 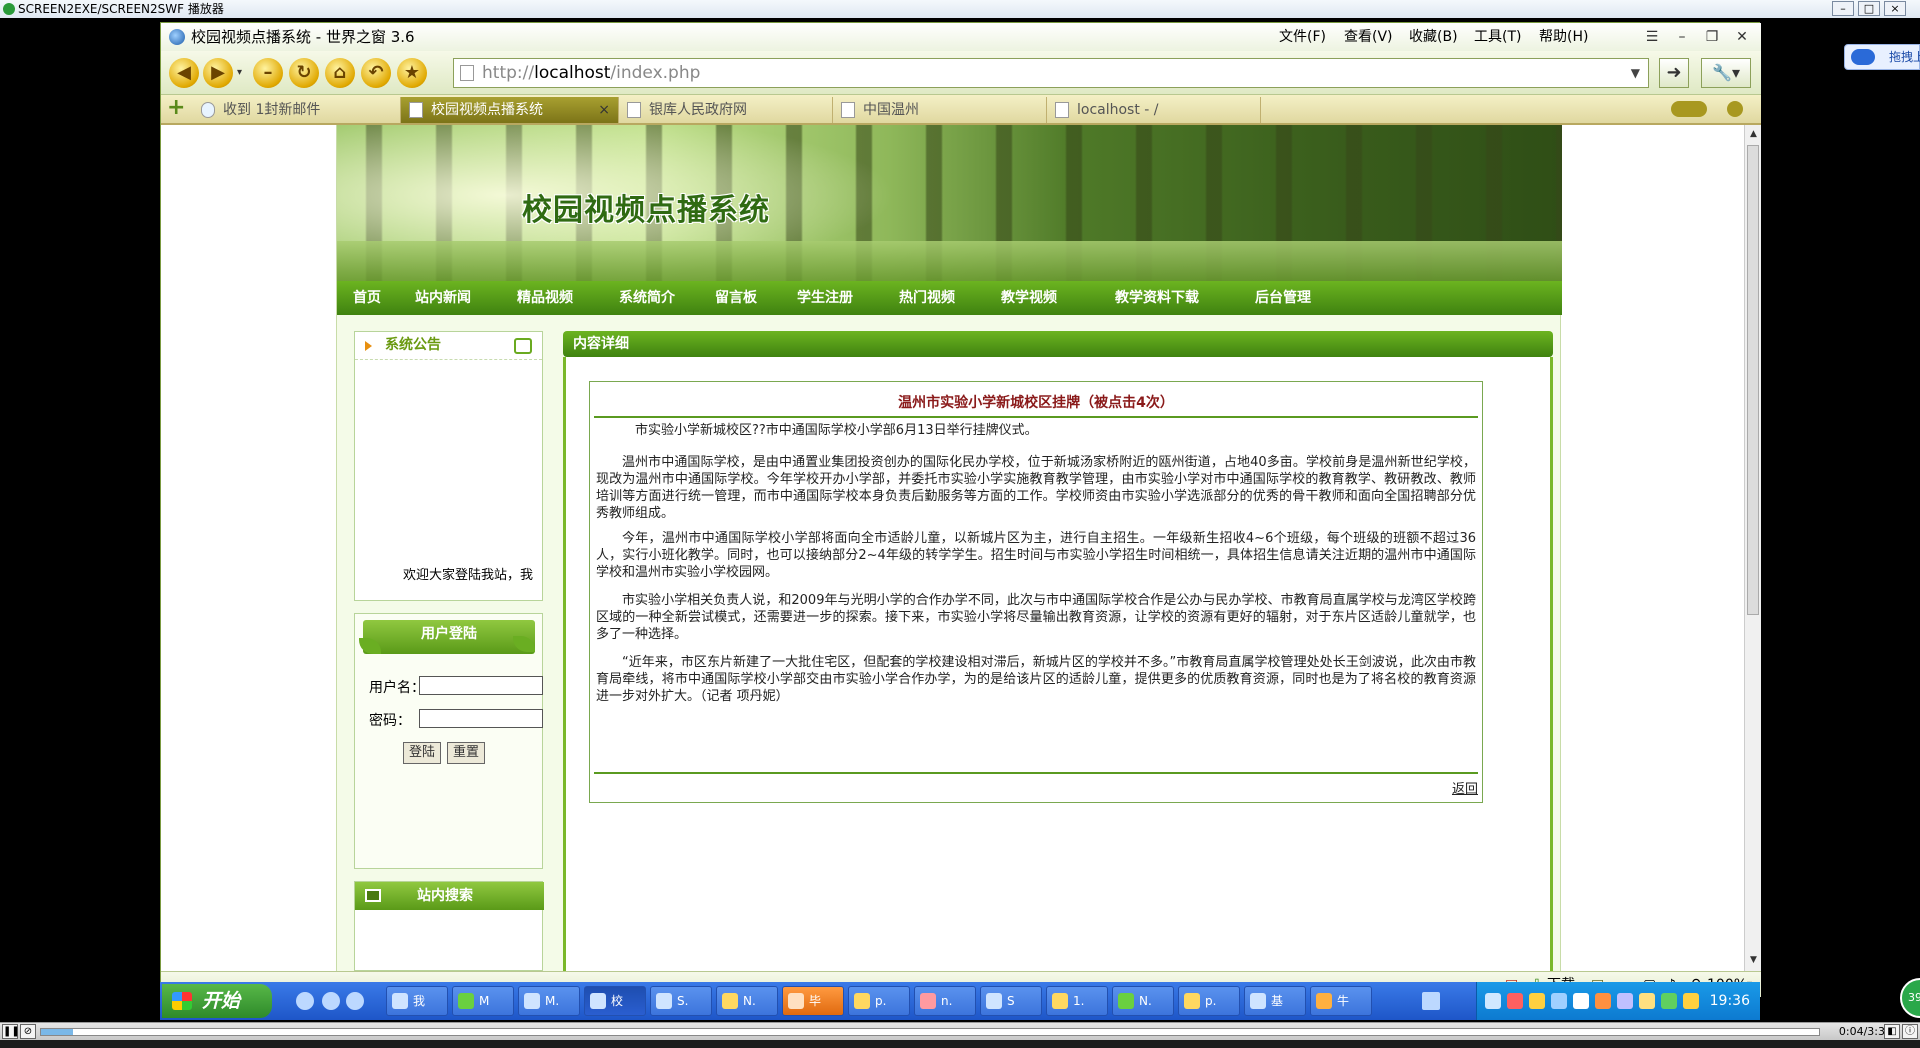 What do you see at coordinates (825, 298) in the screenshot?
I see `nav-register: 学生注册` at bounding box center [825, 298].